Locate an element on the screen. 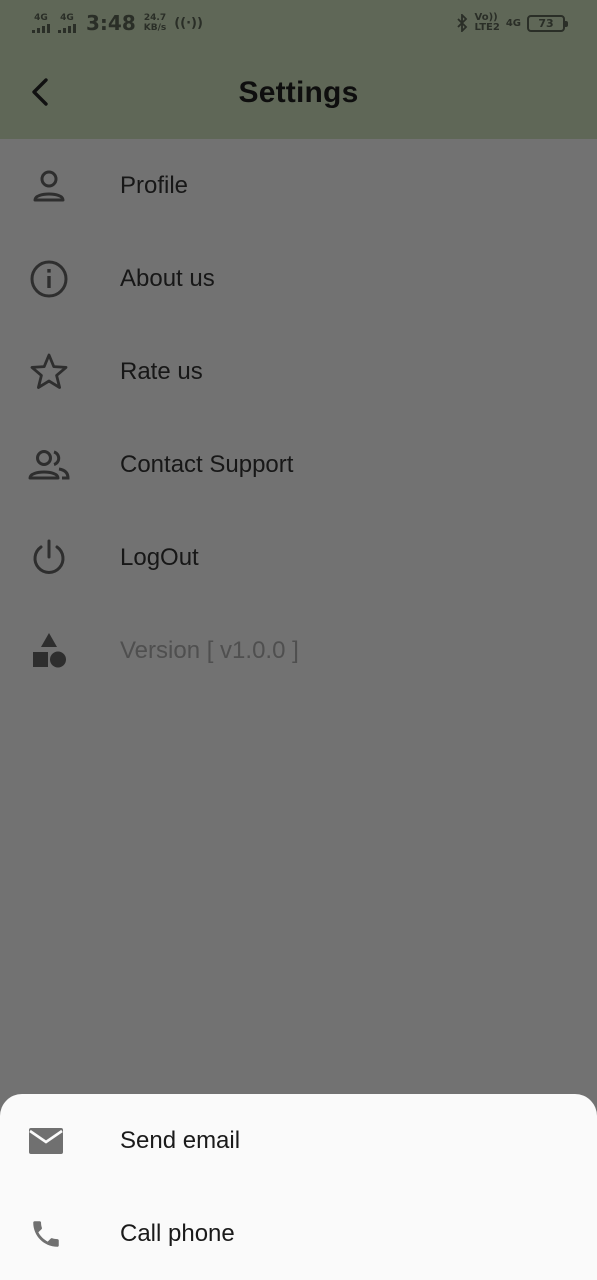  volte-bottom-label: LTE2 is located at coordinates (487, 27).